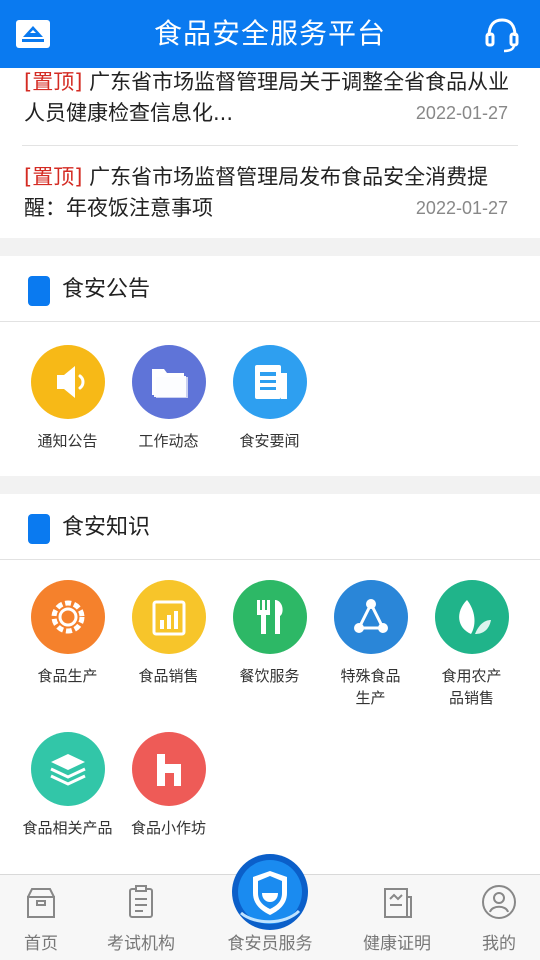 Image resolution: width=540 pixels, height=960 pixels. I want to click on tile-food-news: 食安要闻, so click(269, 398).